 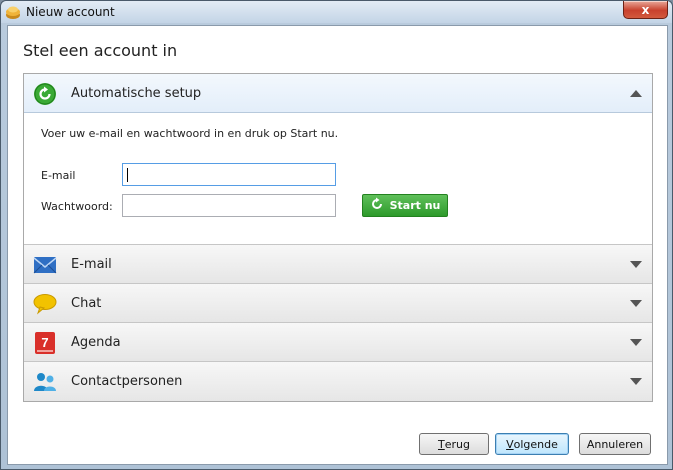 I want to click on title-bar: Nieuw account x, so click(x=336, y=12).